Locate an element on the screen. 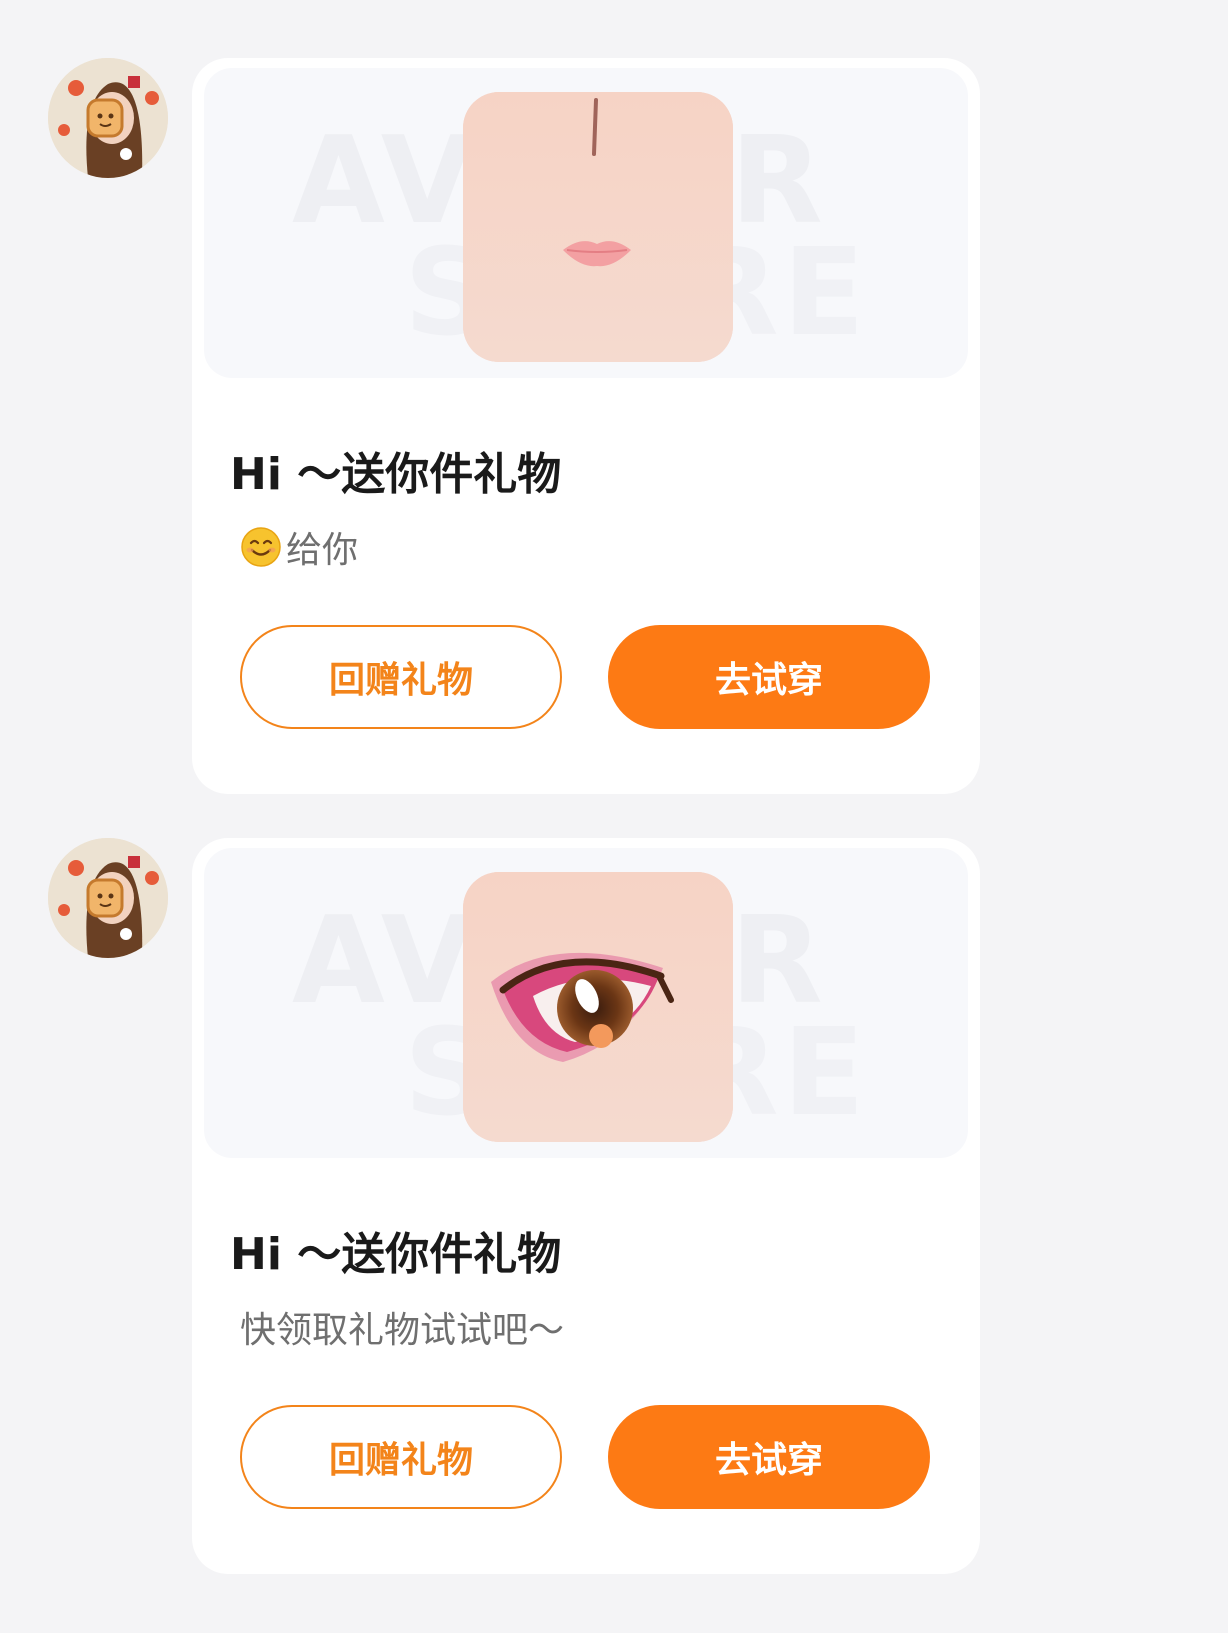  gift-message-note-text: 快领取礼物试试吧～ is located at coordinates (402, 1330).